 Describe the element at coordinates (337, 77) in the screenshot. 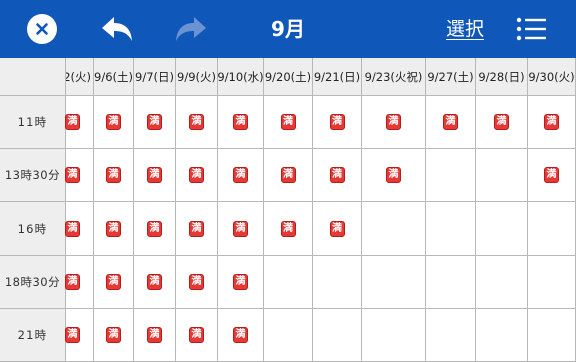

I see `date-header: 9/21(日)` at that location.